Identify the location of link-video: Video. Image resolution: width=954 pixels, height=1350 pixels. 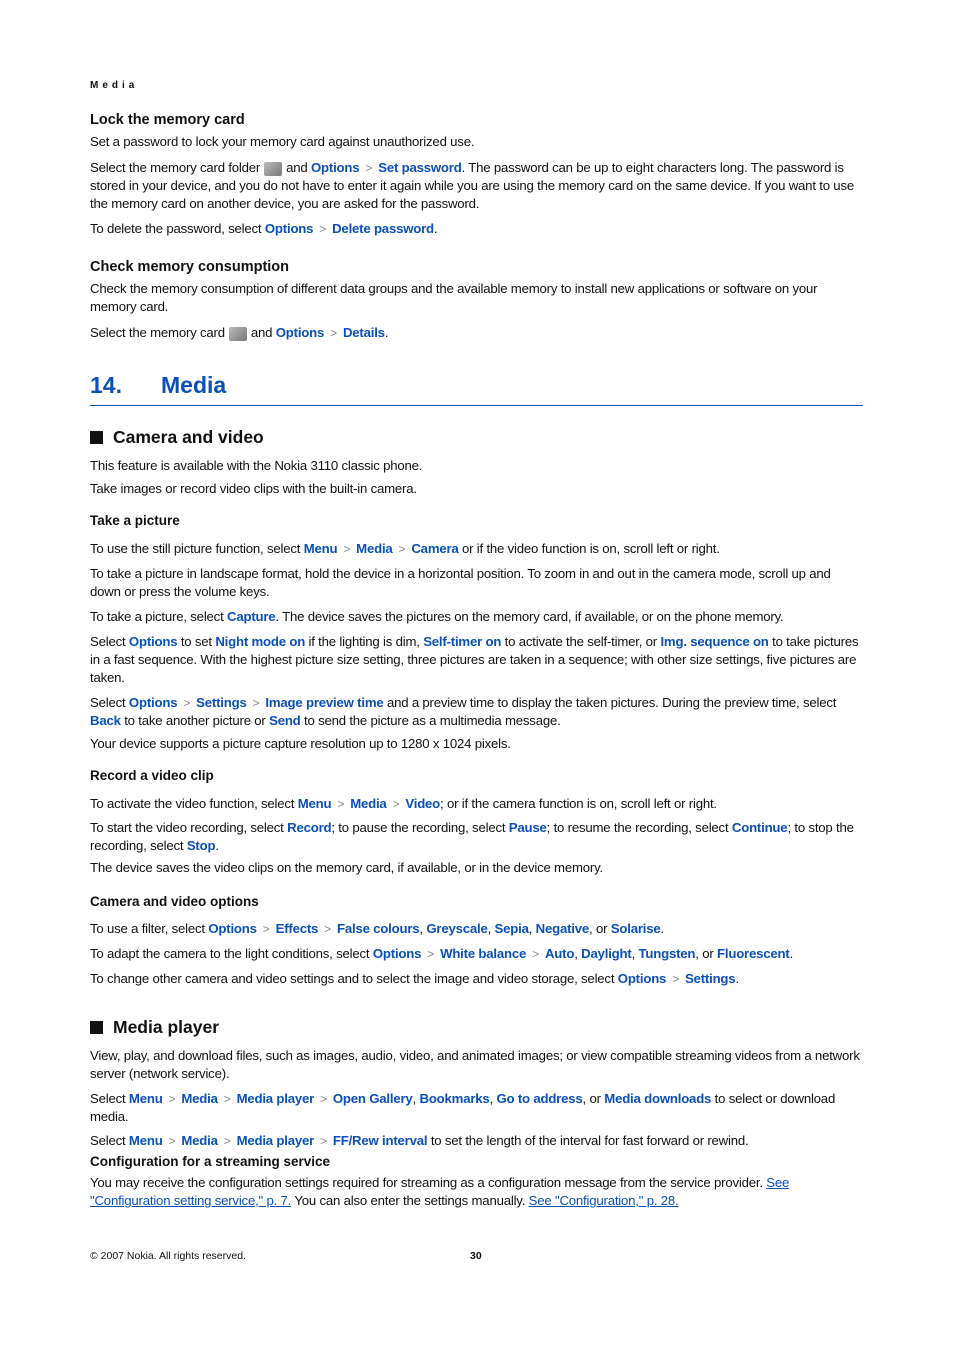
(422, 803).